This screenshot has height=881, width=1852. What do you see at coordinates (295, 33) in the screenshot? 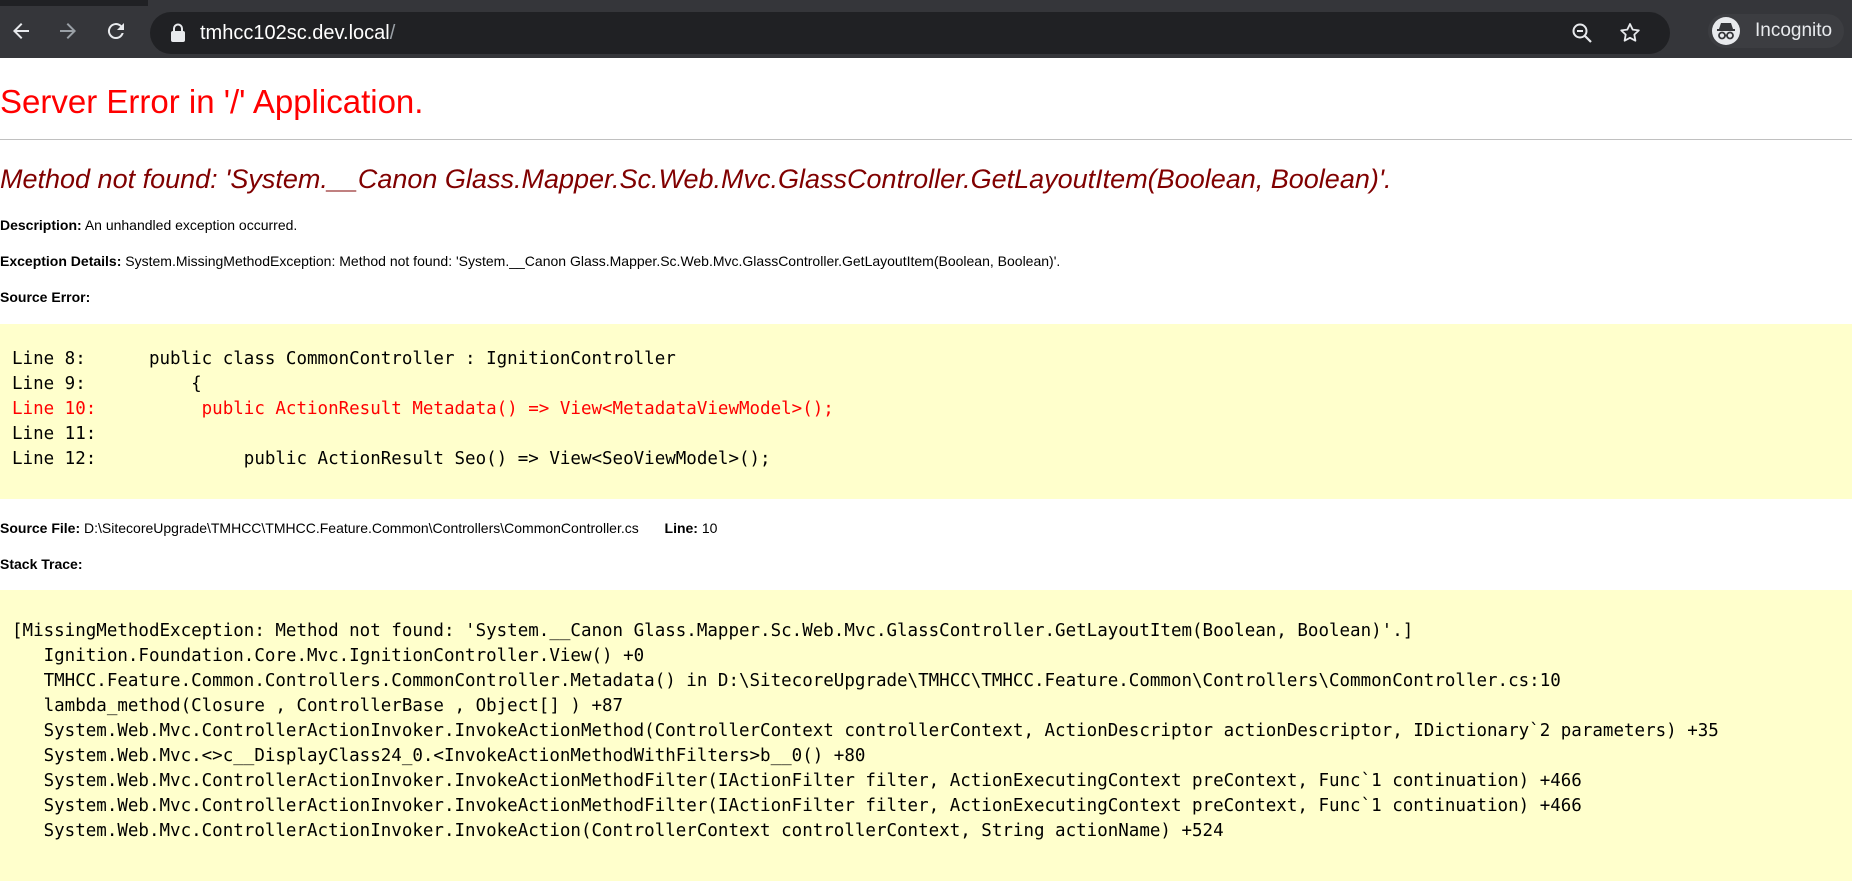
I see `url-host: tmhcc102sc.dev.local` at bounding box center [295, 33].